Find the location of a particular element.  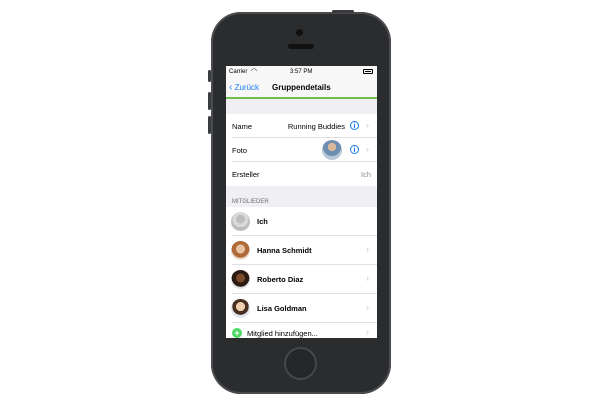

back-label: Zurück is located at coordinates (247, 87).